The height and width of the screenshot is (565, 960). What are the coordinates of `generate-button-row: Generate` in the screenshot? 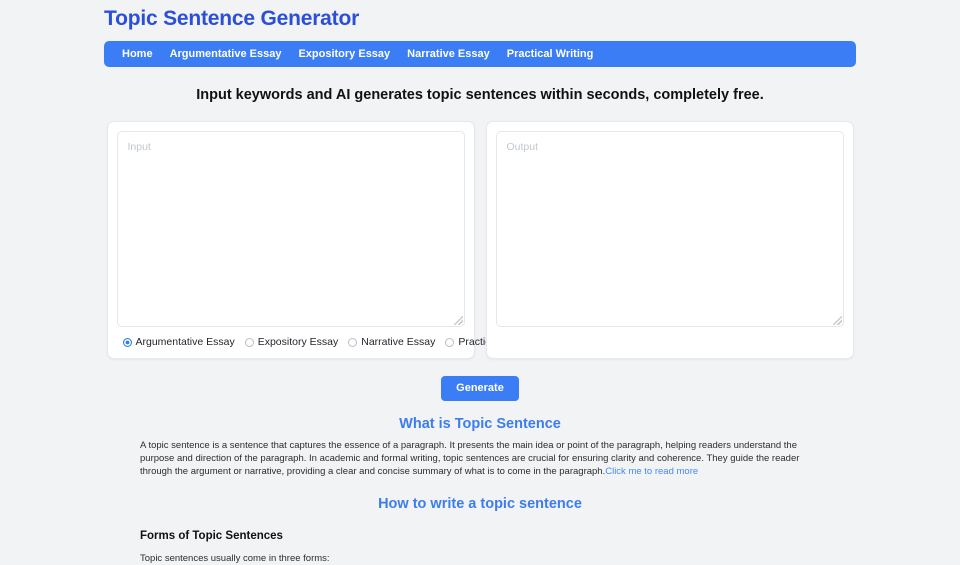 It's located at (480, 388).